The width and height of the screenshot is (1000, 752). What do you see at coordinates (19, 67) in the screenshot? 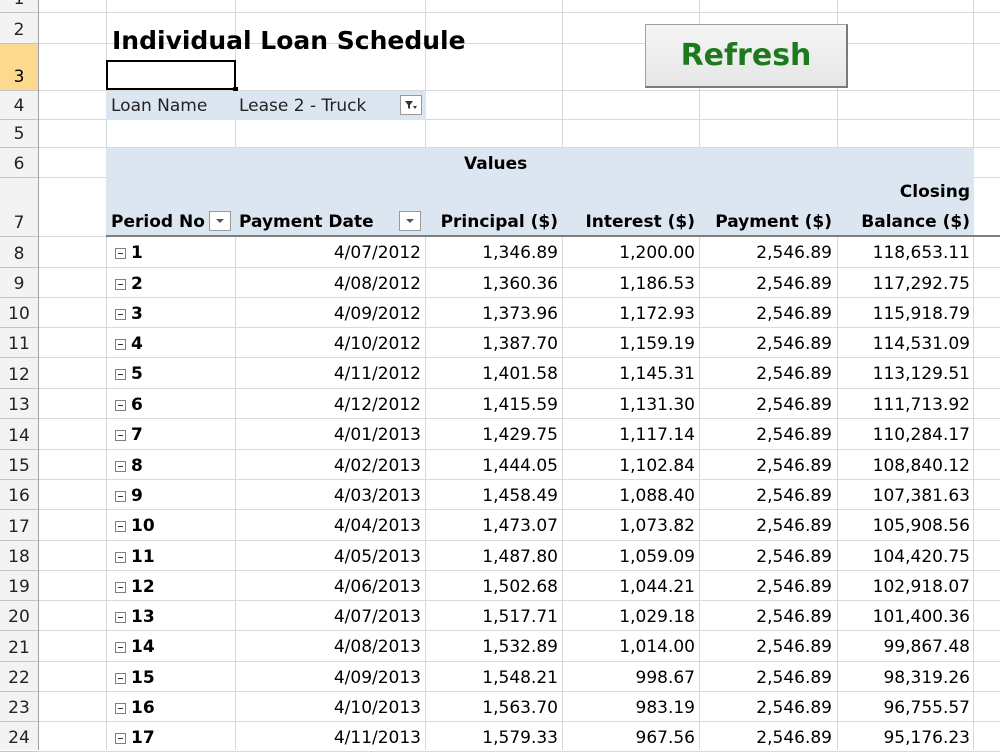
I see `row-header-3: 3` at bounding box center [19, 67].